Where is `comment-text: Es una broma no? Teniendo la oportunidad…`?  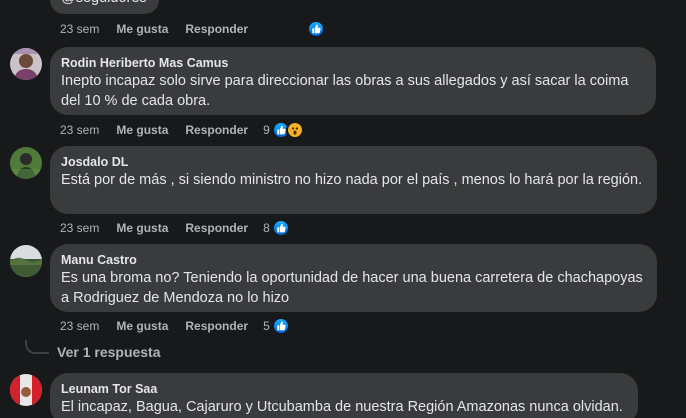 comment-text: Es una broma no? Teniendo la oportunidad… is located at coordinates (352, 288).